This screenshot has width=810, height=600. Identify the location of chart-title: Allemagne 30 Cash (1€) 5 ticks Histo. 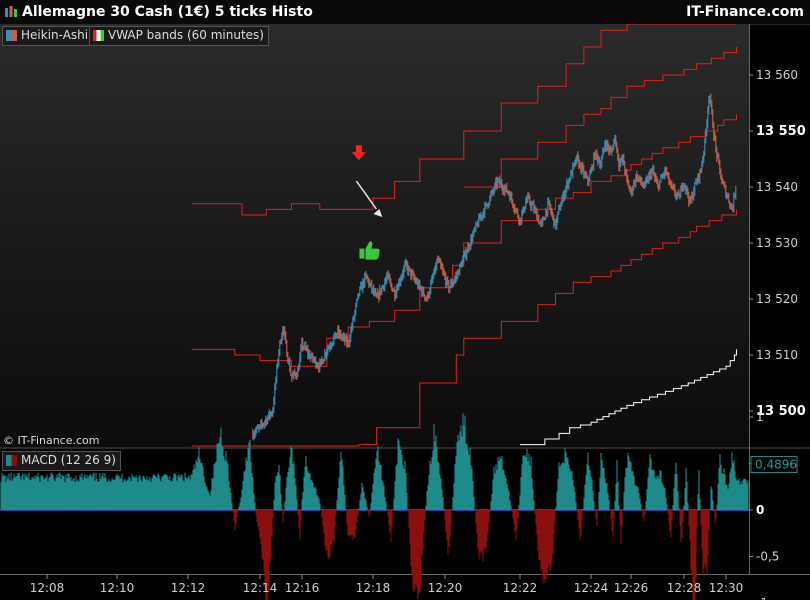
(167, 12).